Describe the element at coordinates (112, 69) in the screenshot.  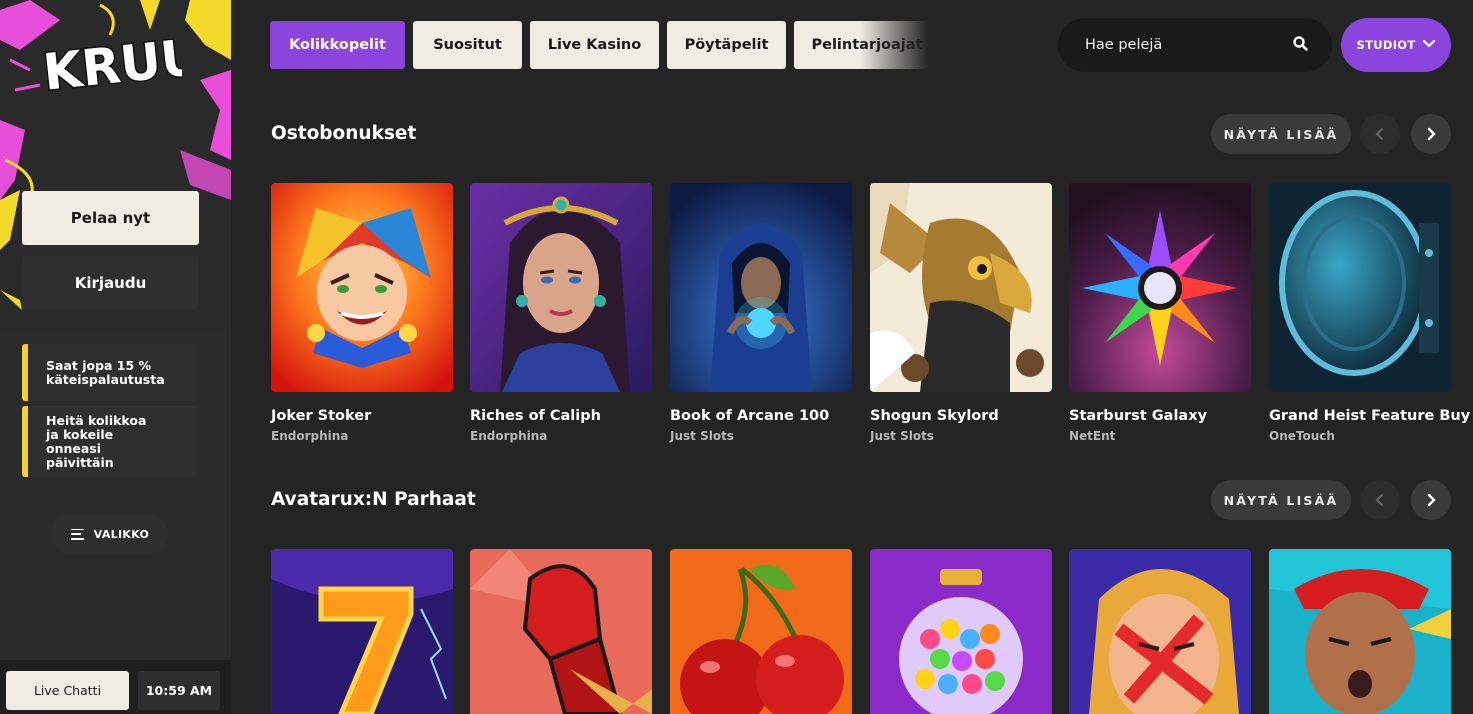
I see `logo-text: KRUUNA` at that location.